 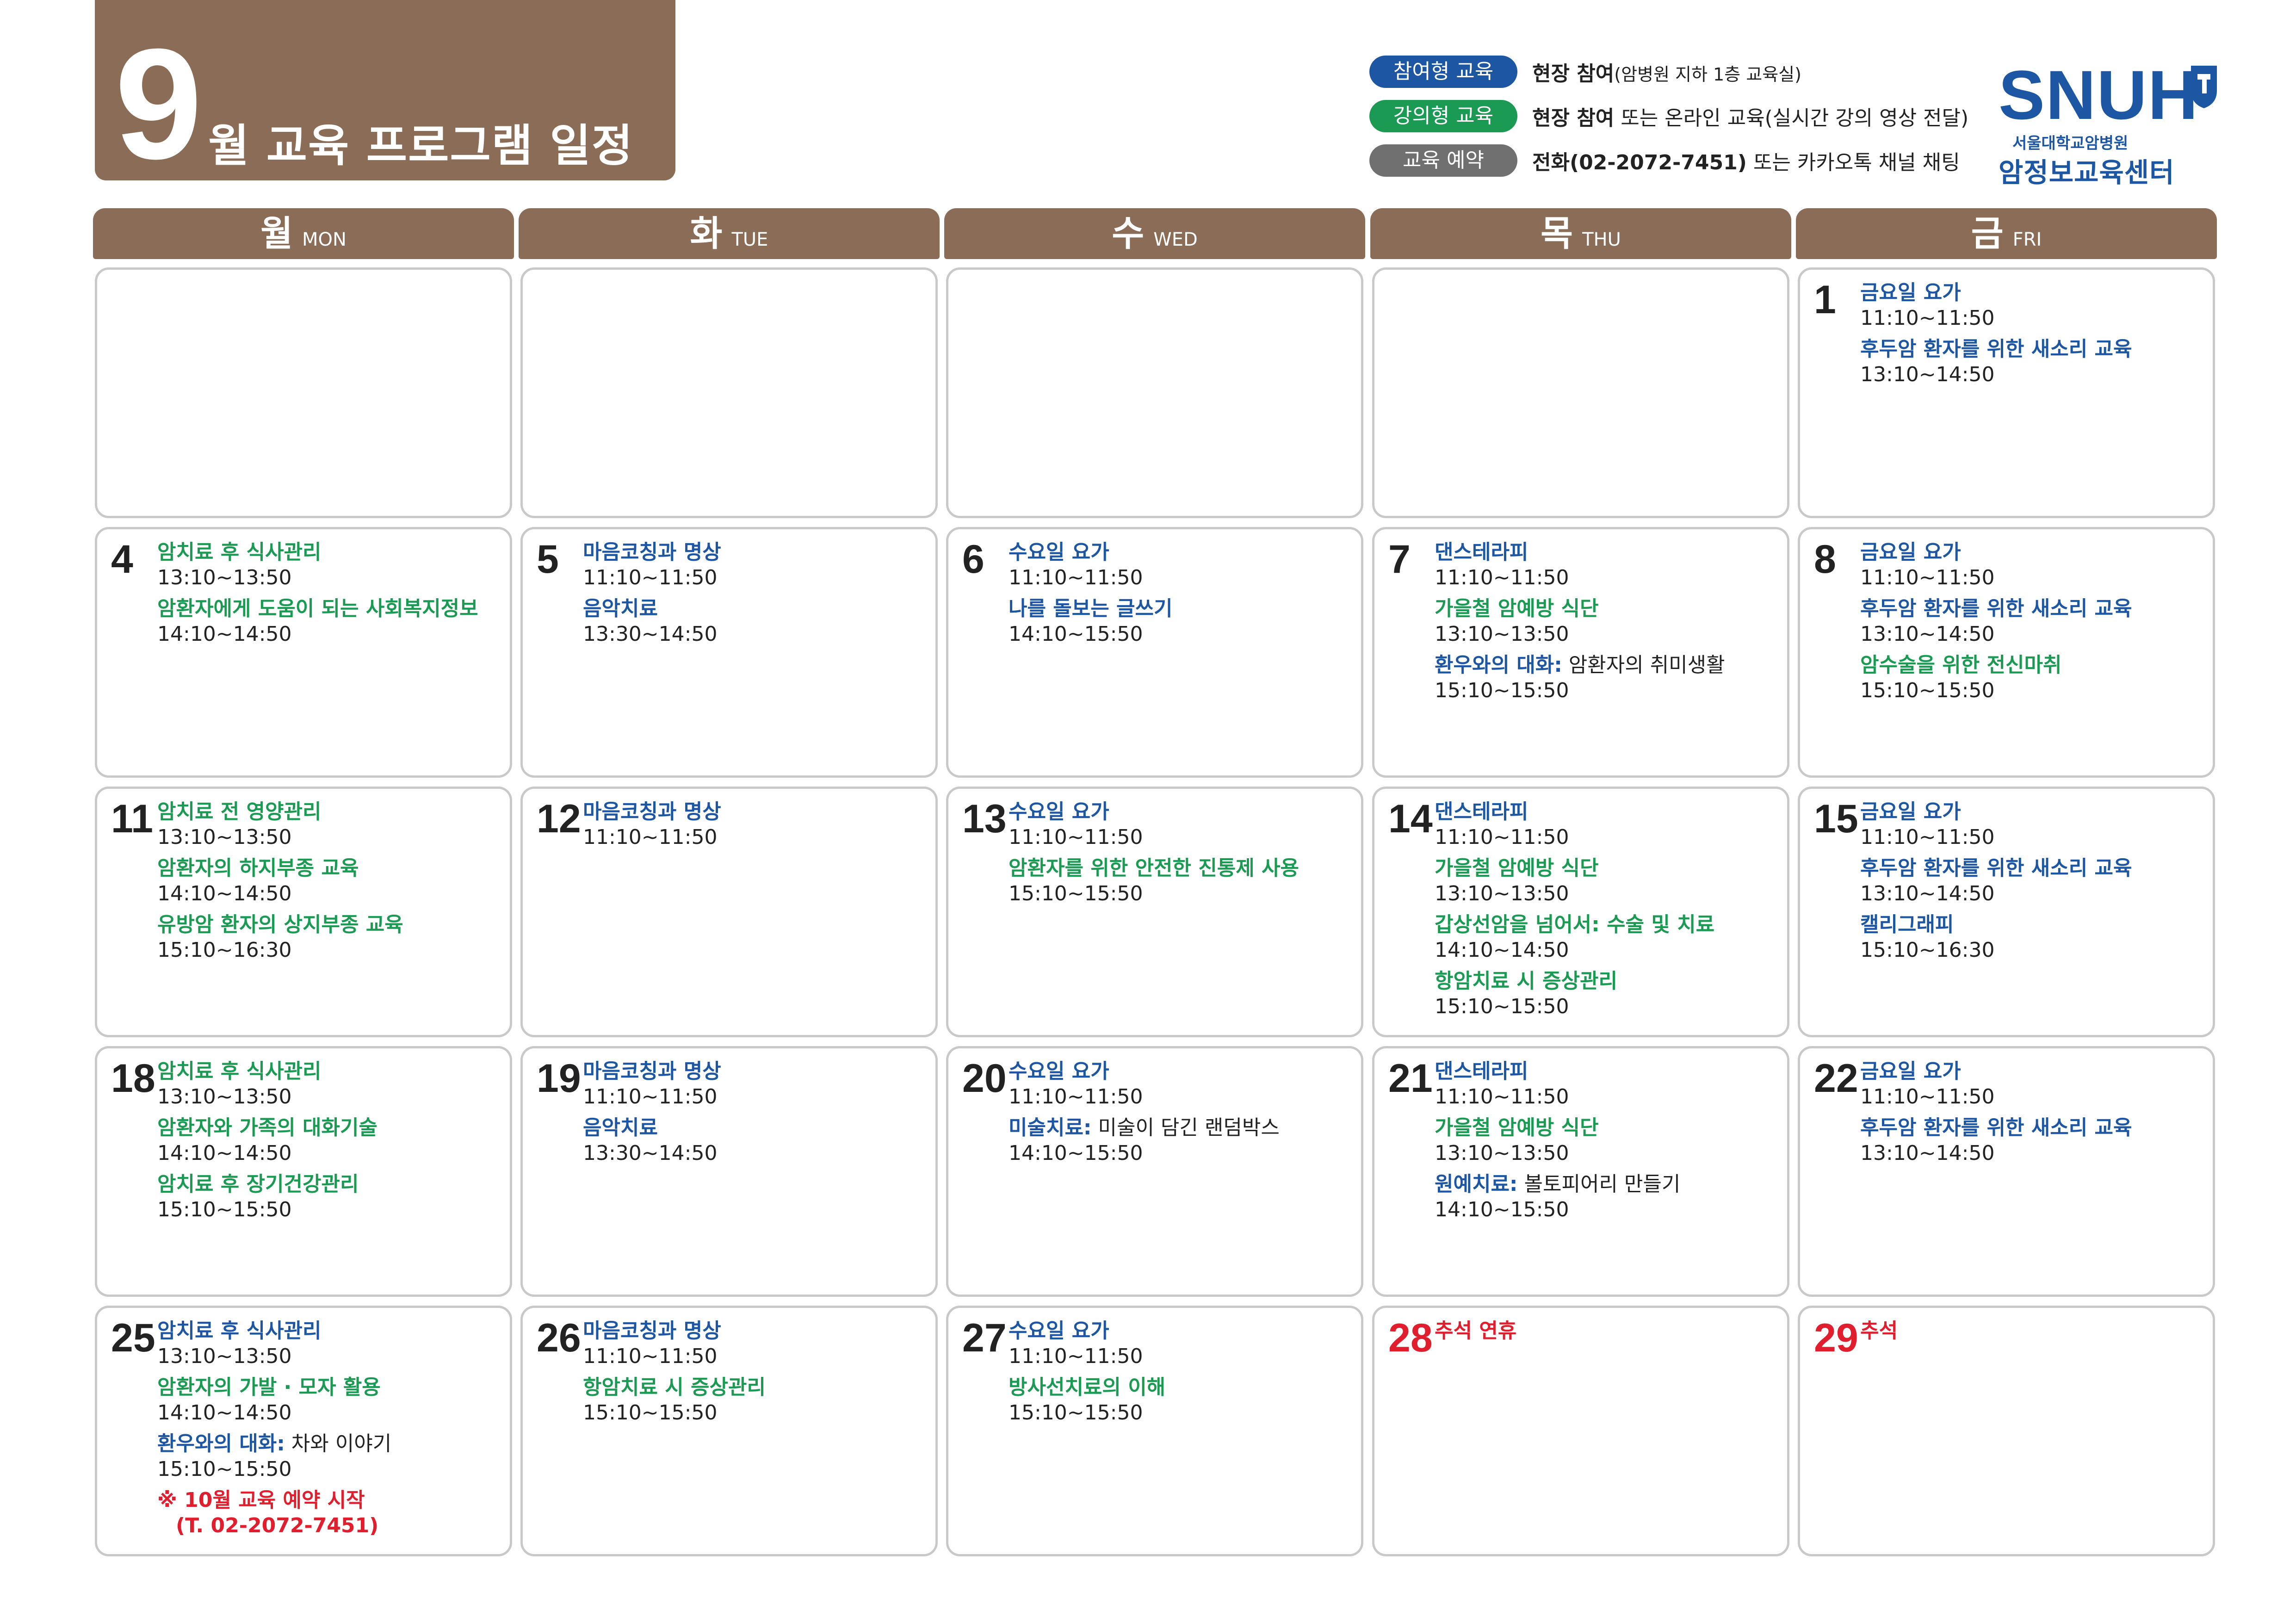 I want to click on event-item: 암수술을 위한 전신마취 15:10~15:50, so click(x=2031, y=677).